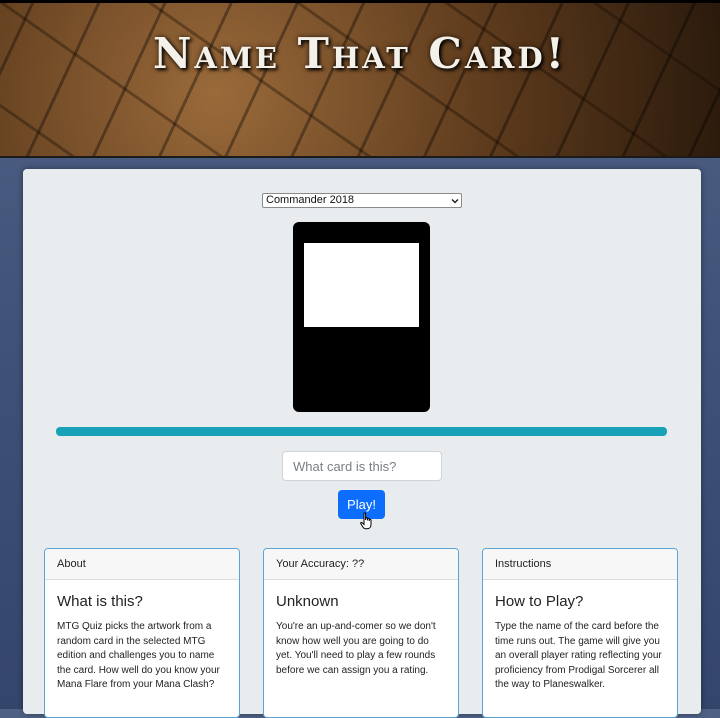  I want to click on timer-bar, so click(361, 431).